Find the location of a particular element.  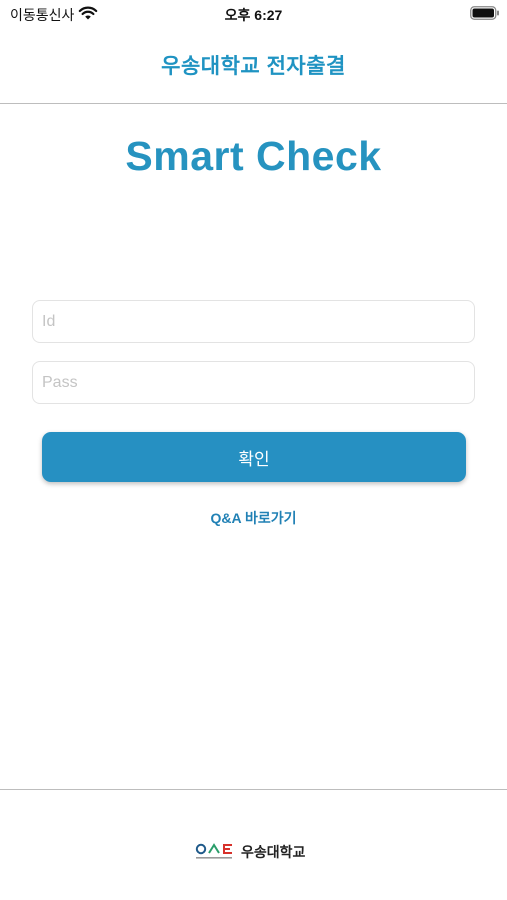

status-bar: 이동통신사 오후 6:27 is located at coordinates (253, 14).